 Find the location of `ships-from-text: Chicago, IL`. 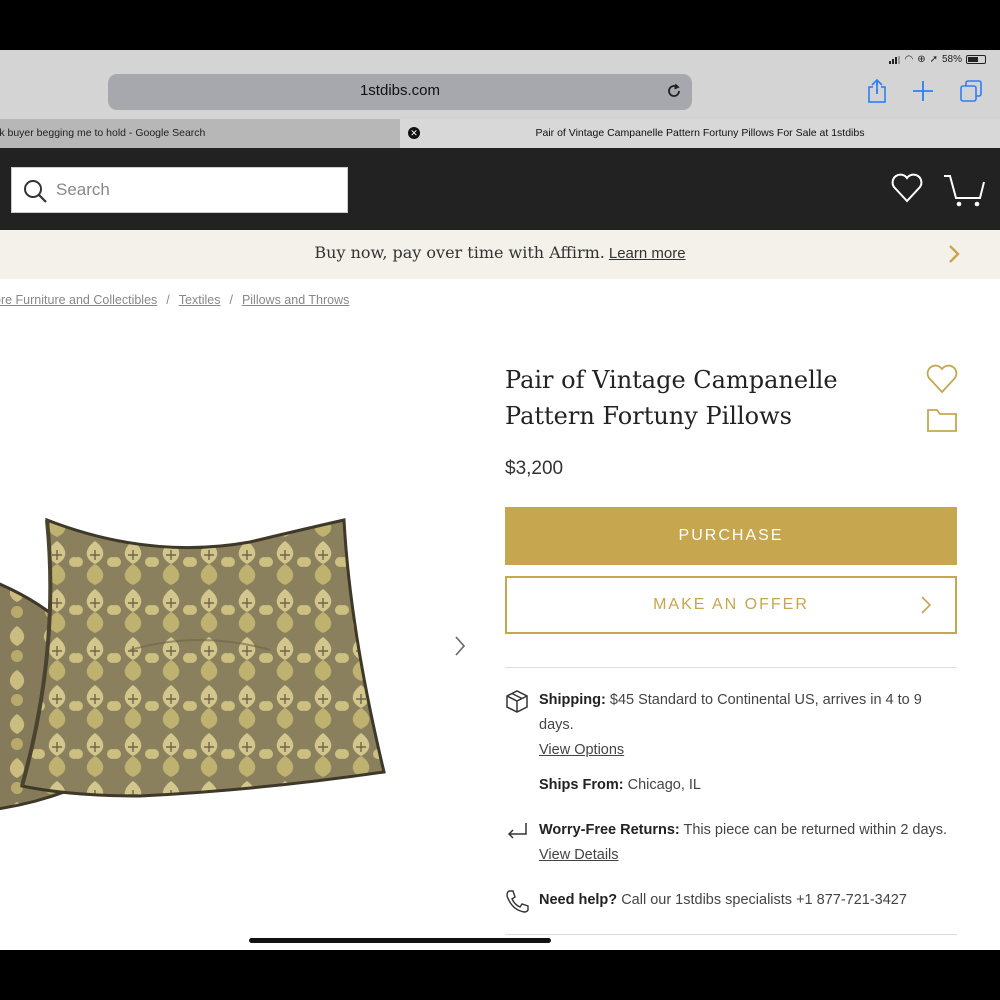

ships-from-text: Chicago, IL is located at coordinates (664, 785).